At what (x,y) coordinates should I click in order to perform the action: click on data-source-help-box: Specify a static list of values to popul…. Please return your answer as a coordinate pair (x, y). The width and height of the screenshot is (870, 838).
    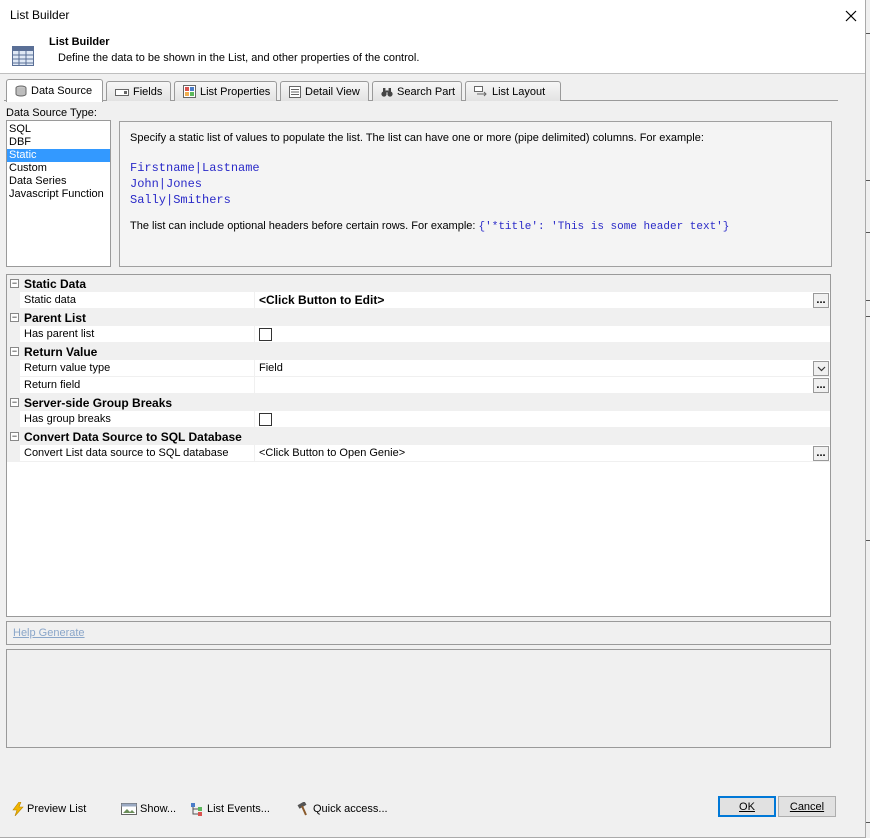
    Looking at the image, I should click on (475, 194).